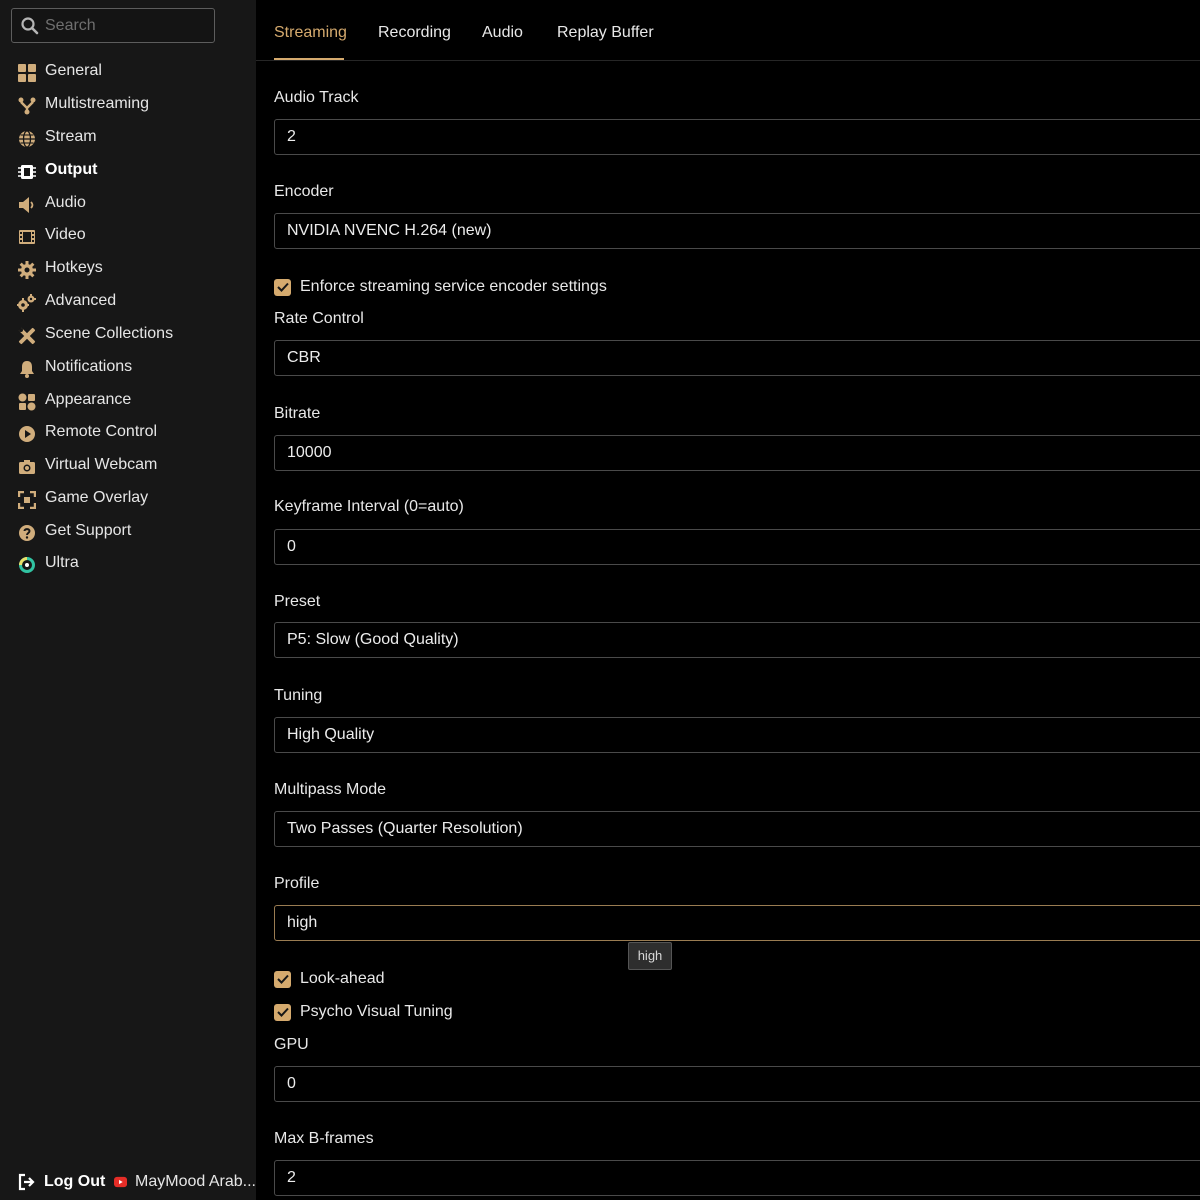  What do you see at coordinates (26, 499) in the screenshot?
I see `expand-icon` at bounding box center [26, 499].